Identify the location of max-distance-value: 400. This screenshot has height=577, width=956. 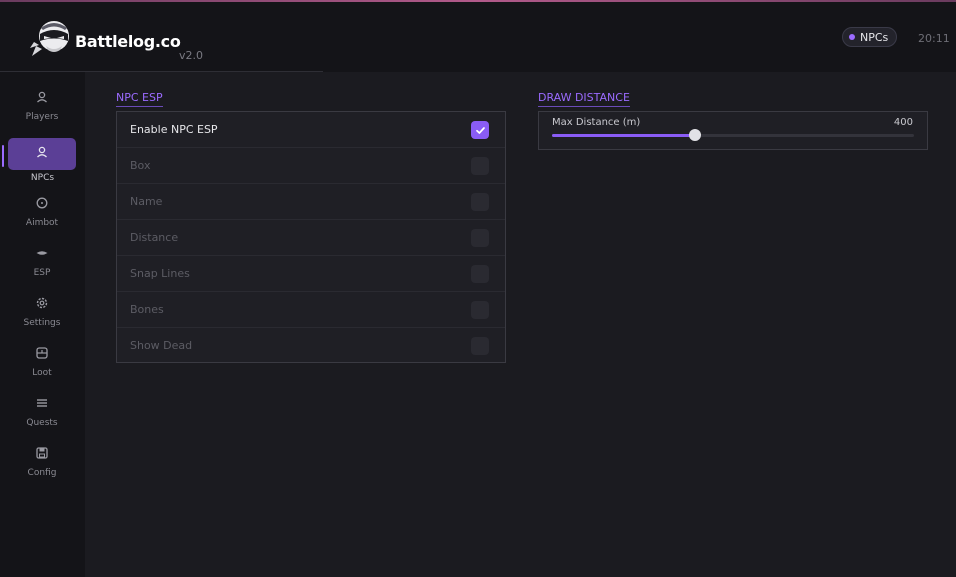
(903, 122).